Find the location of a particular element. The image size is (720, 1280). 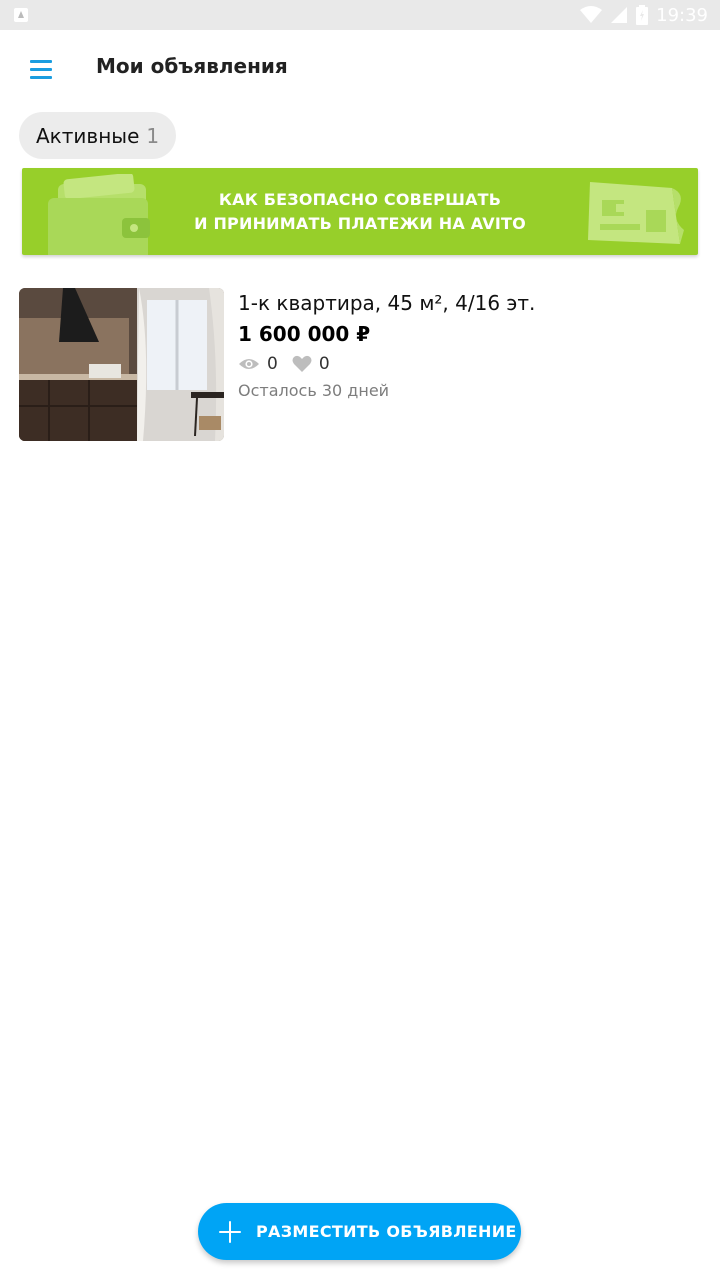

battery-icon is located at coordinates (642, 15).